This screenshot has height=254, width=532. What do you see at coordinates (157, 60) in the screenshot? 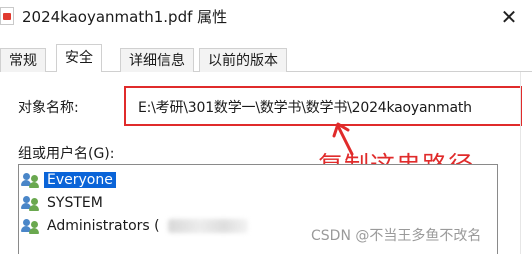
I see `tab-details: 详细信息` at bounding box center [157, 60].